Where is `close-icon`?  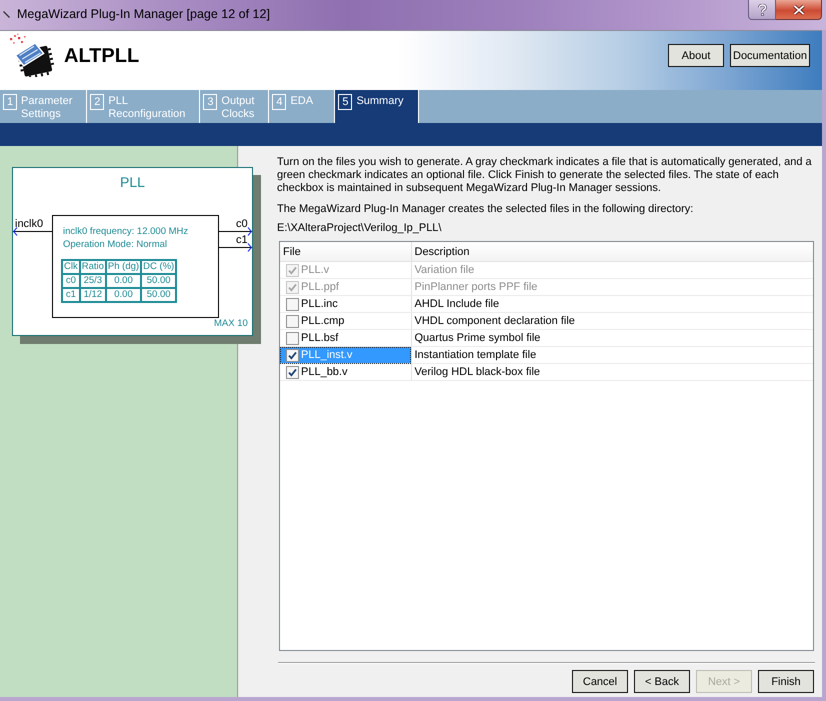 close-icon is located at coordinates (798, 9).